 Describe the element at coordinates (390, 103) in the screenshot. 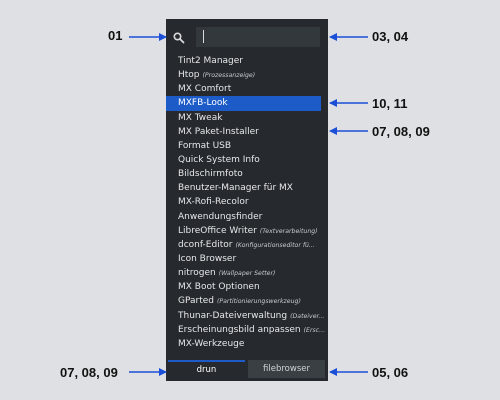

I see `annotation-10-11: 10, 11` at that location.